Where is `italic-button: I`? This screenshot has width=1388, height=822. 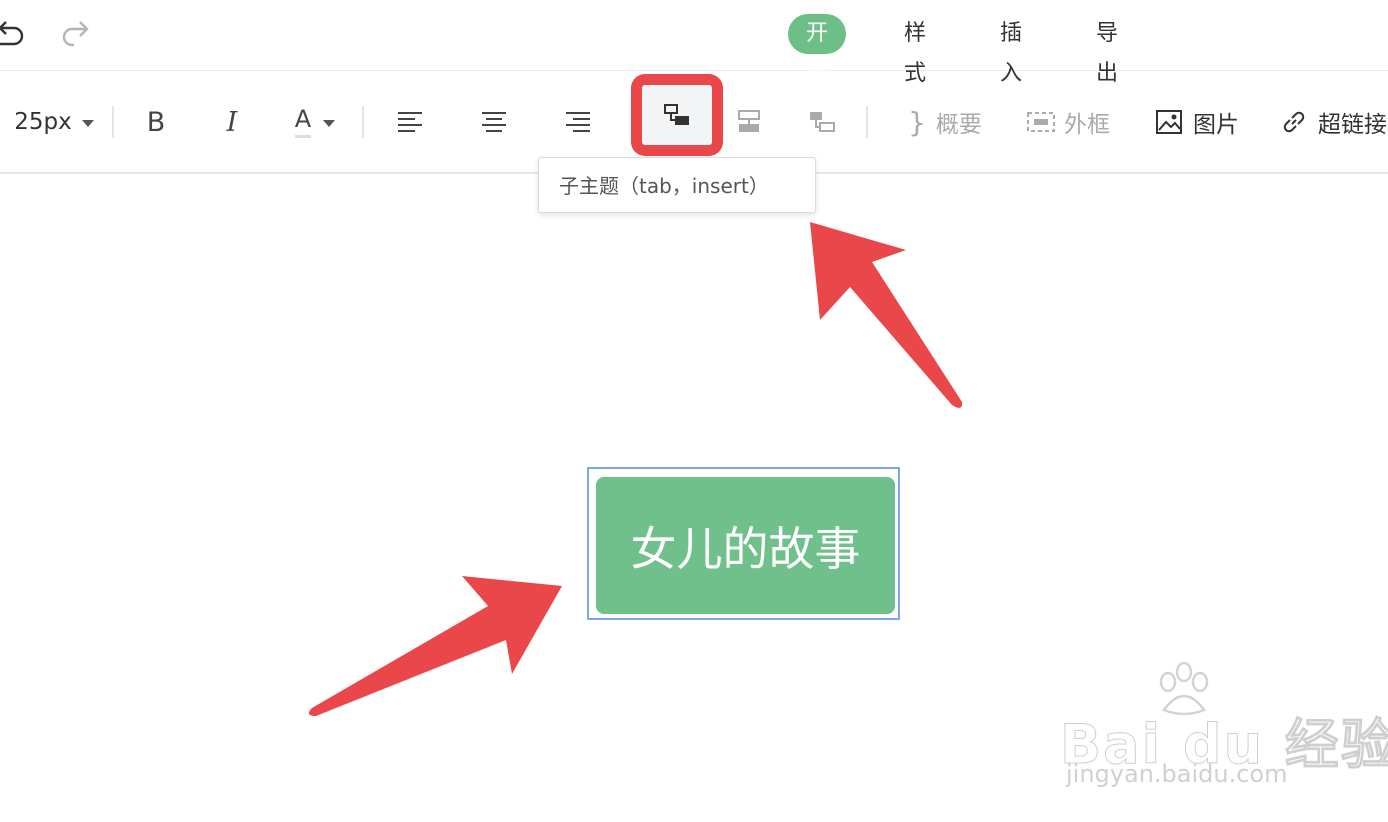 italic-button: I is located at coordinates (232, 122).